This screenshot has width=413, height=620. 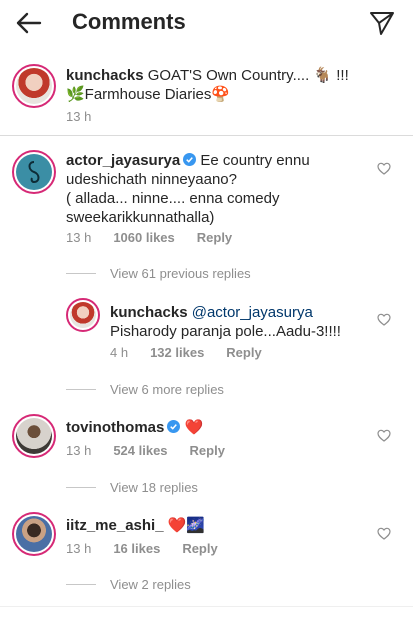 What do you see at coordinates (194, 427) in the screenshot?
I see `comment-emoji: ❤️` at bounding box center [194, 427].